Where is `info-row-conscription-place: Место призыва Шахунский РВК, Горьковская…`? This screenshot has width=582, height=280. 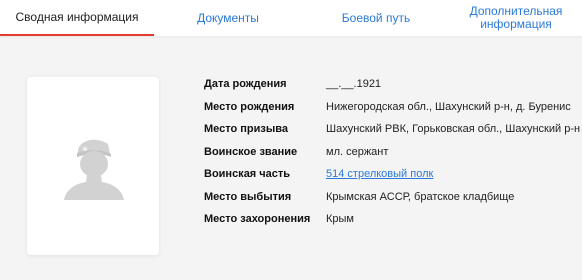 info-row-conscription-place: Место призыва Шахунский РВК, Горьковская… is located at coordinates (392, 129).